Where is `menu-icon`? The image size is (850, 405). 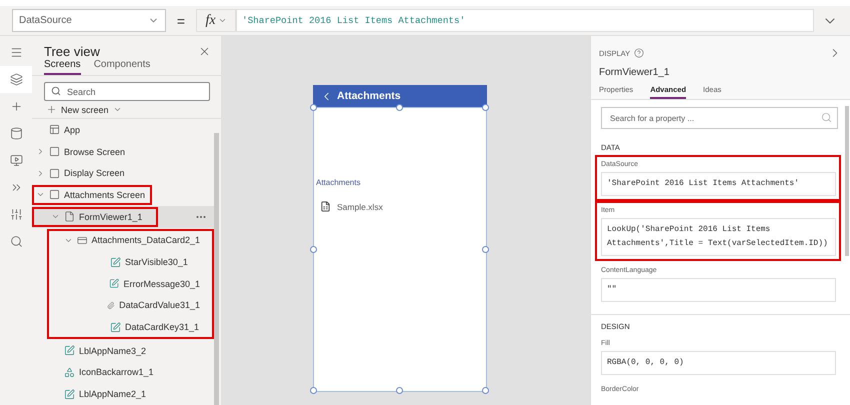 menu-icon is located at coordinates (16, 52).